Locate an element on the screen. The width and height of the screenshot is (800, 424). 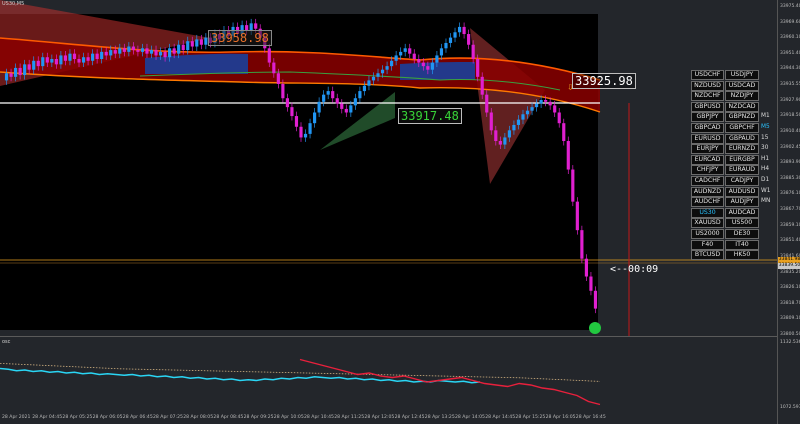
symbol-button-gbpusd: GBPUSD is located at coordinates (707, 106).